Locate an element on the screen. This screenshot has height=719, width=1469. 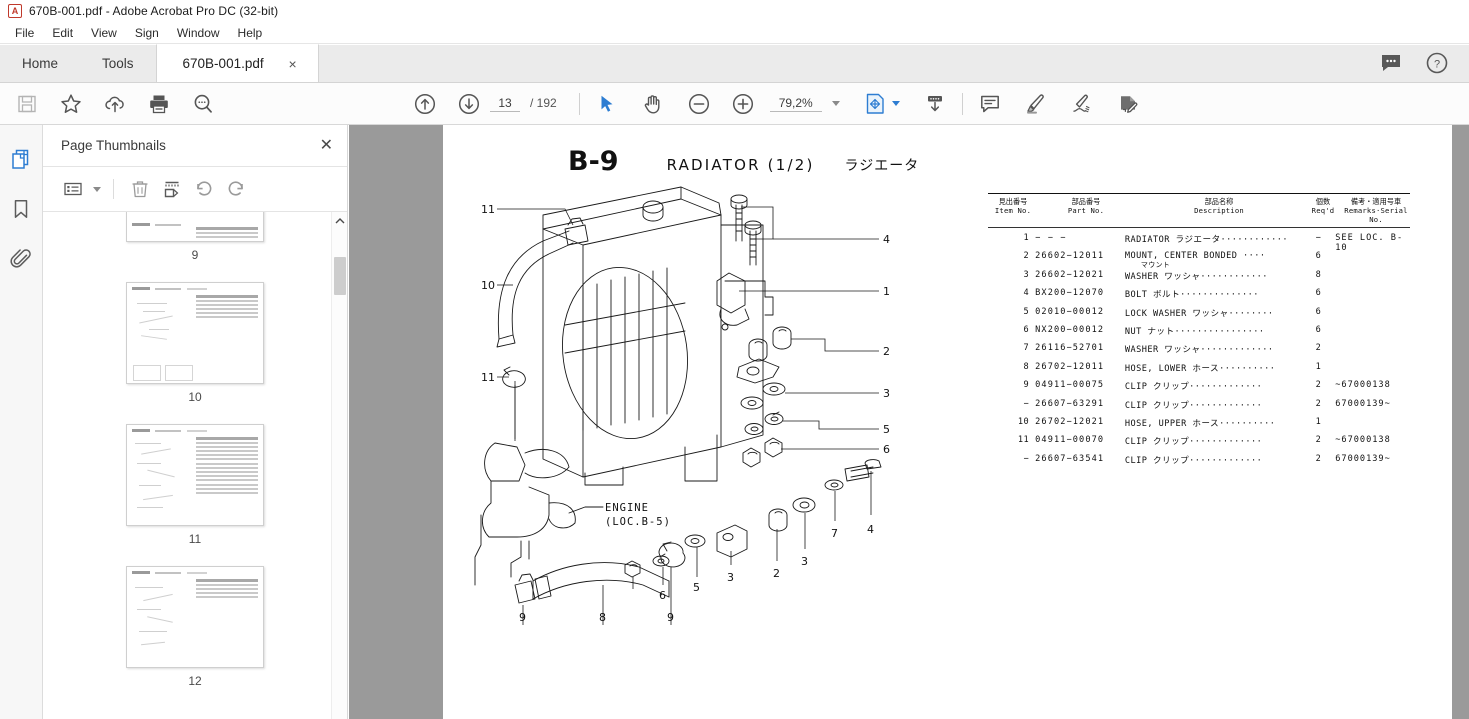
list-item: 11 is located at coordinates (195, 495).